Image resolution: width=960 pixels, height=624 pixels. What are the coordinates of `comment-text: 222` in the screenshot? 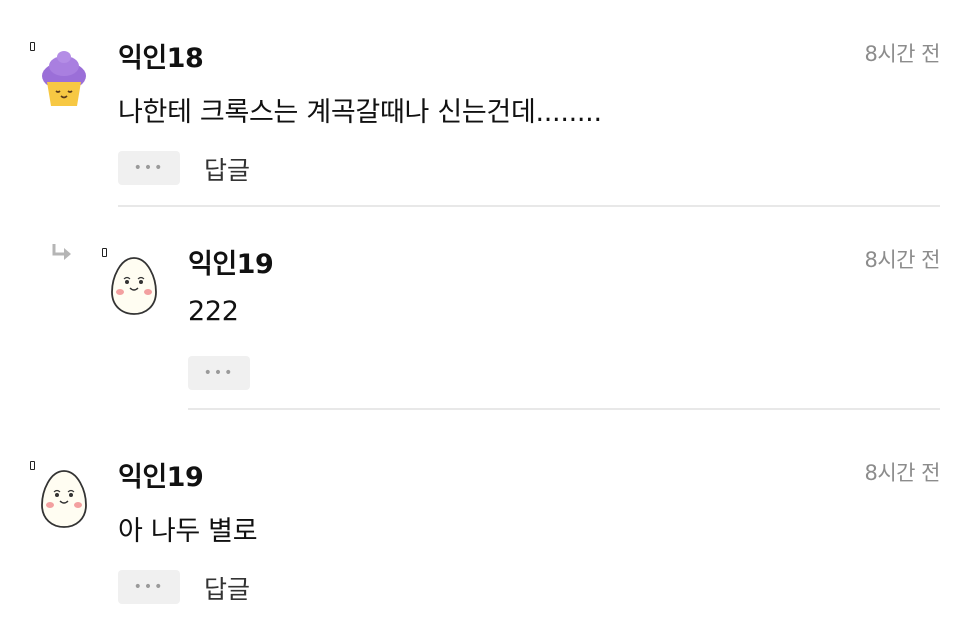 It's located at (213, 311).